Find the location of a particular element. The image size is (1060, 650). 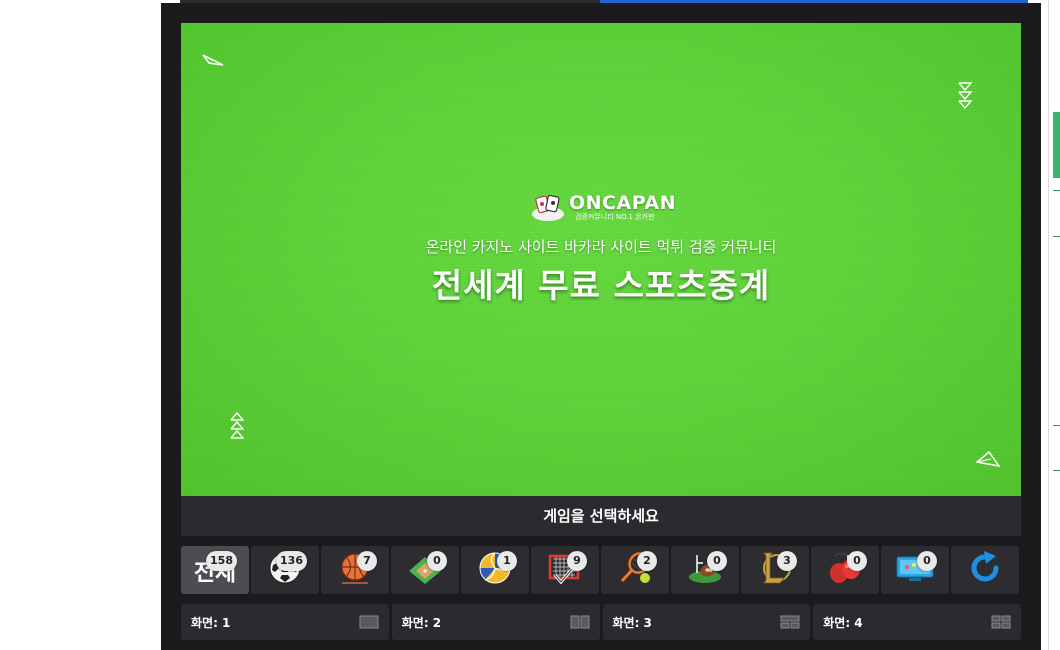

count-badge: 9 is located at coordinates (577, 561).